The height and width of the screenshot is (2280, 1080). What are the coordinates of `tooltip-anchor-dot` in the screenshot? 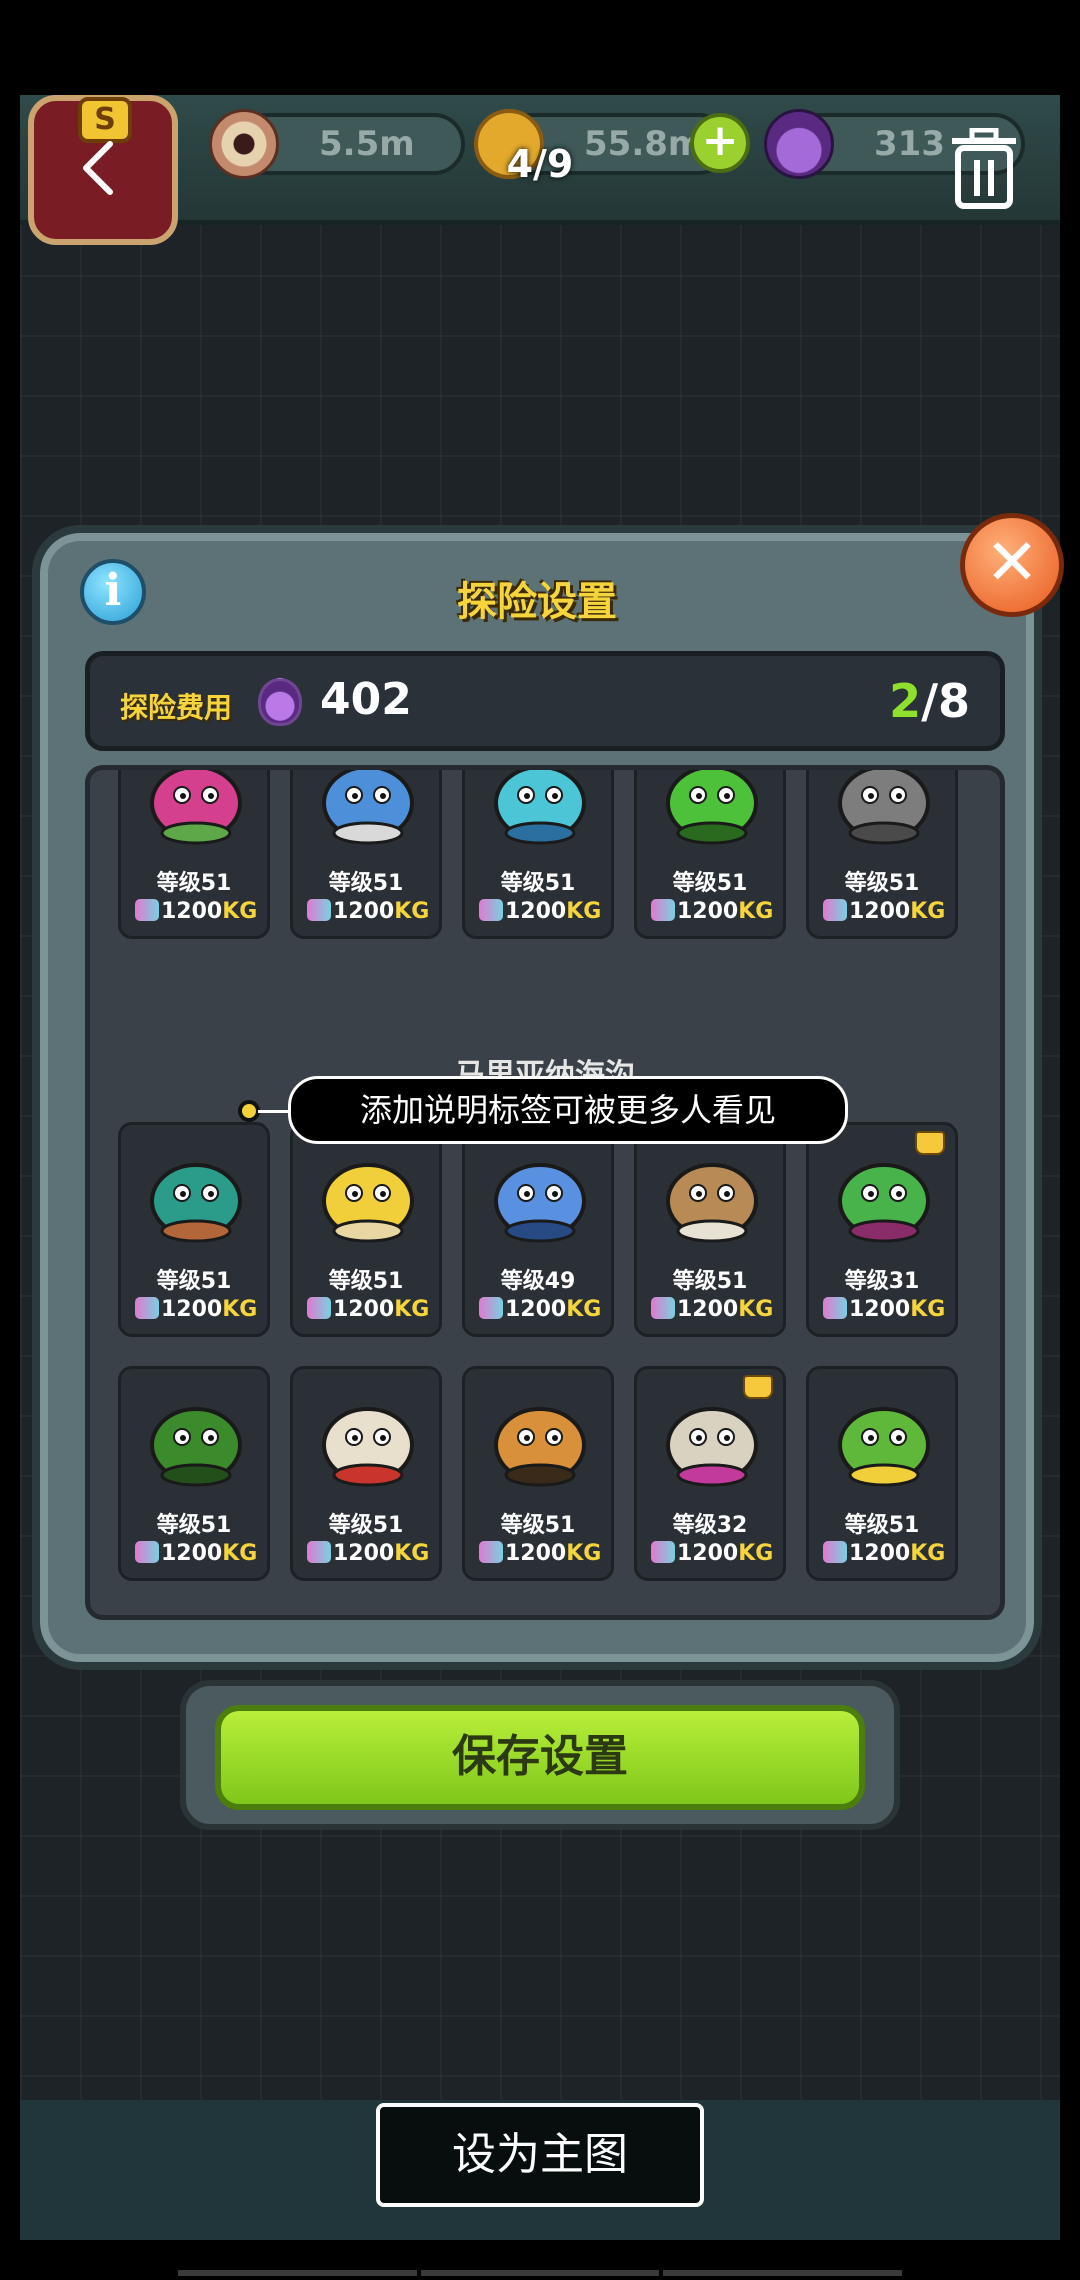 It's located at (249, 1111).